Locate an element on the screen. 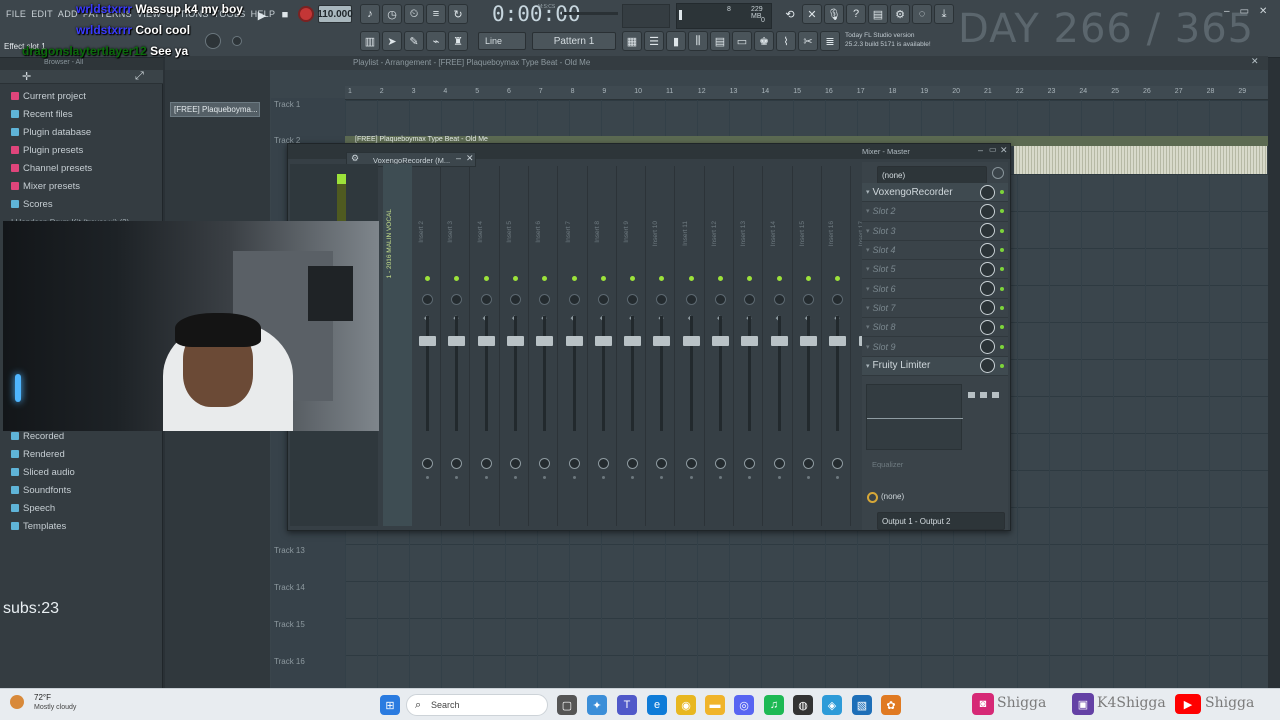 The image size is (1280, 720). edge-icon: e is located at coordinates (657, 705).